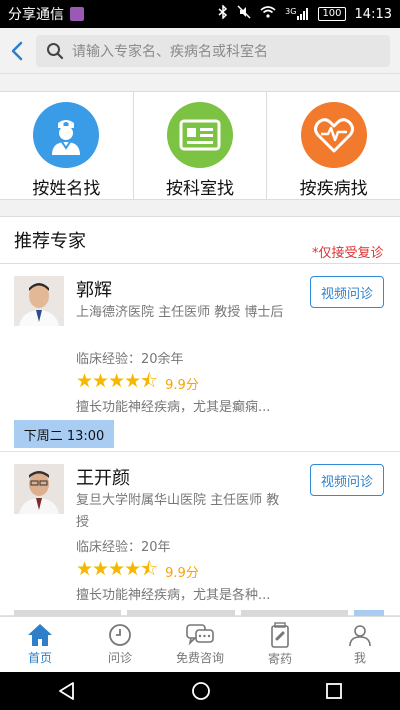 This screenshot has width=400, height=710. I want to click on doctor-icon, so click(66, 135).